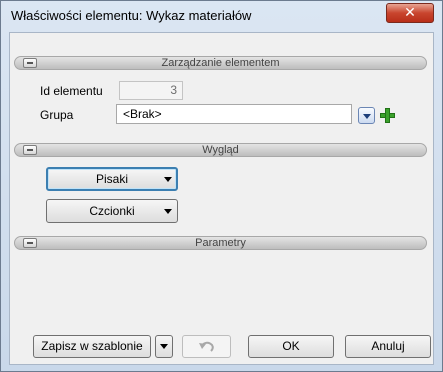 Image resolution: width=443 pixels, height=372 pixels. I want to click on save-template-button: Zapisz w szablonie, so click(92, 346).